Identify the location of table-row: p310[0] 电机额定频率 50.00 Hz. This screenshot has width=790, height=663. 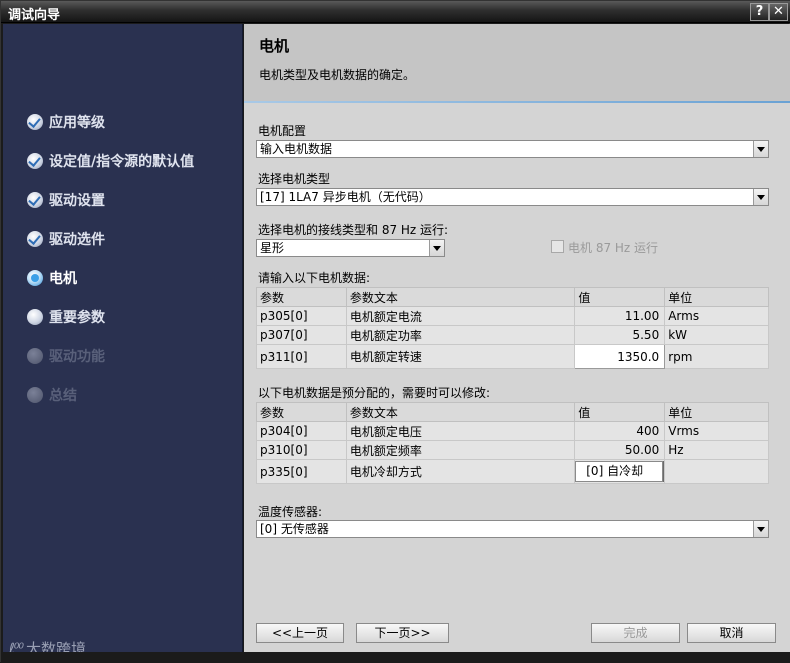
(512, 450).